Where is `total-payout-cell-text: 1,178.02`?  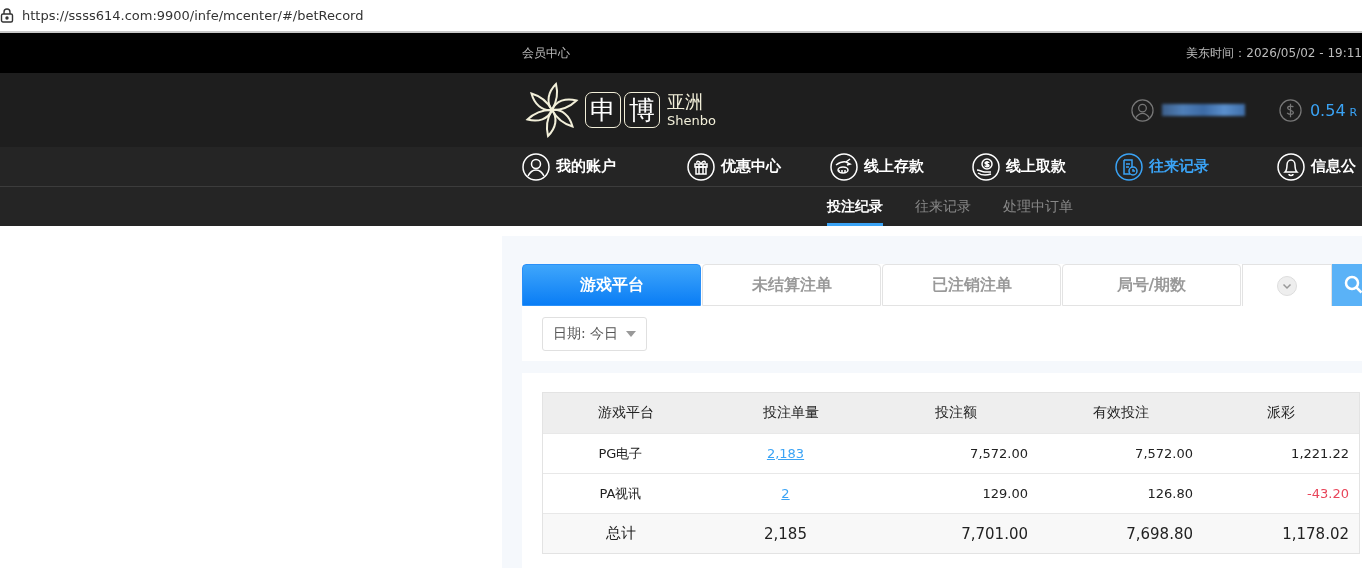 total-payout-cell-text: 1,178.02 is located at coordinates (1315, 534).